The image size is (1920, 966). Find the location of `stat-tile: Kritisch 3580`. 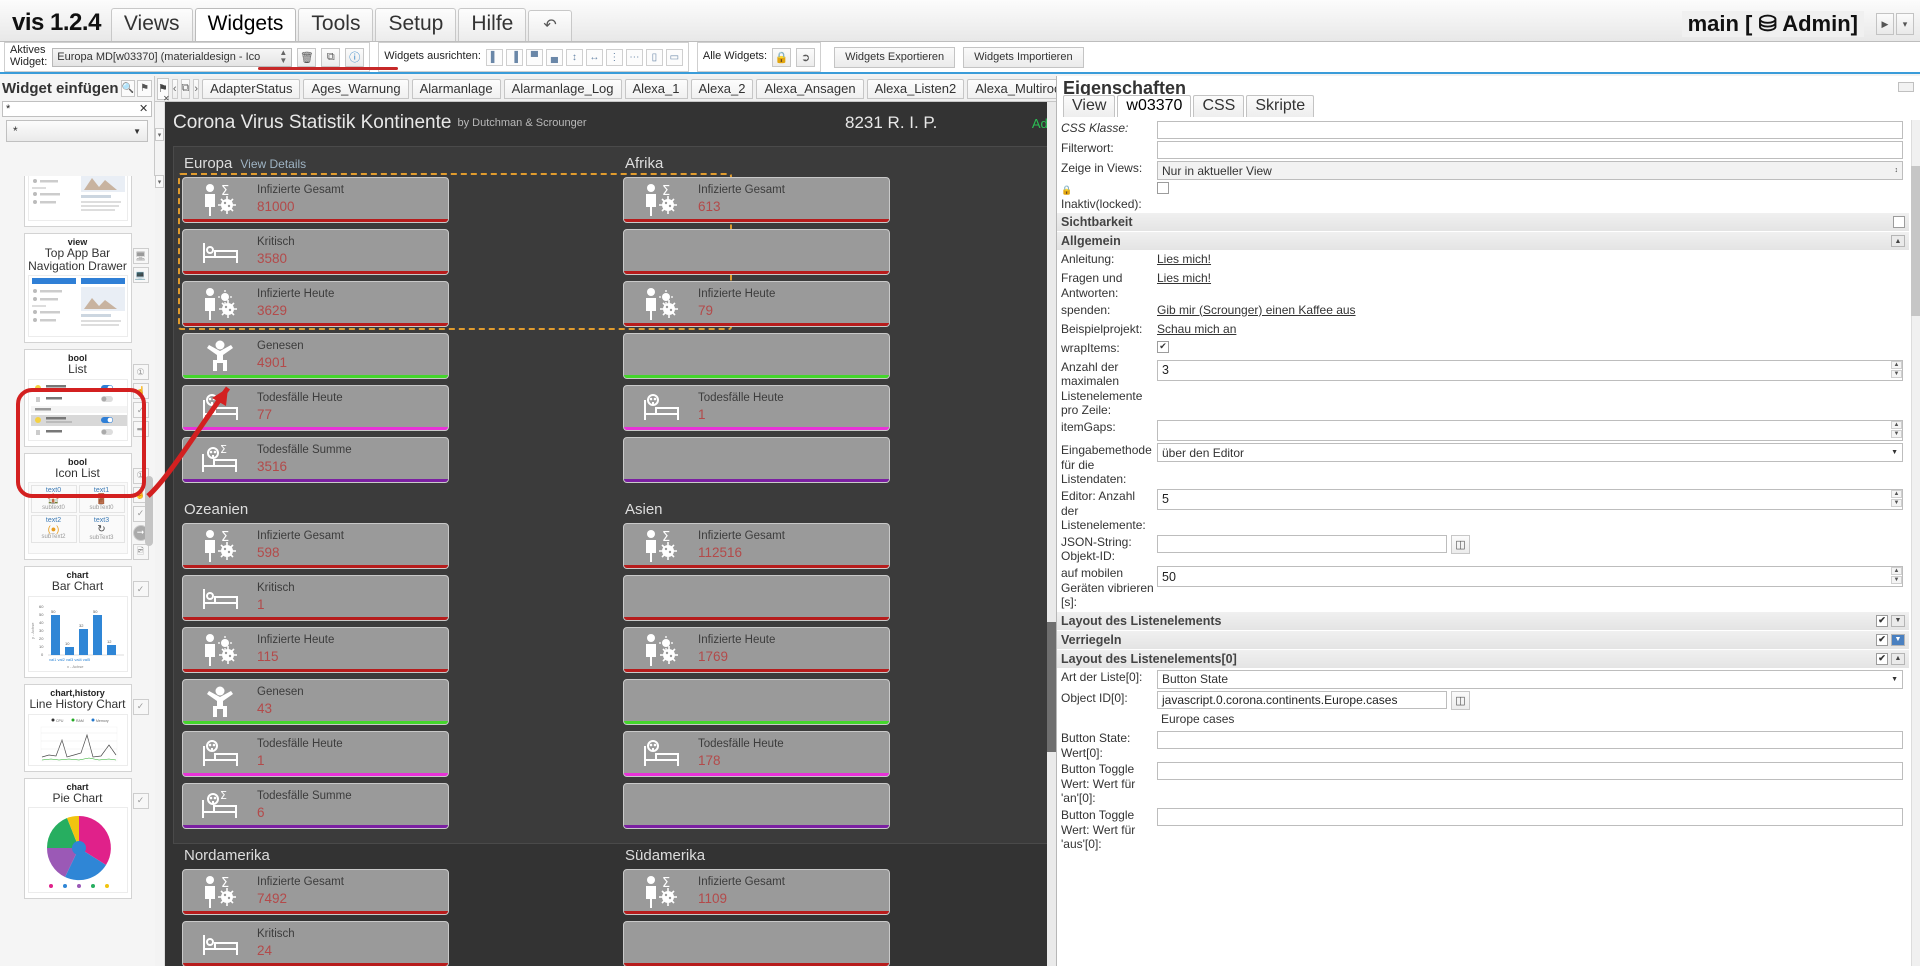

stat-tile: Kritisch 3580 is located at coordinates (315, 252).